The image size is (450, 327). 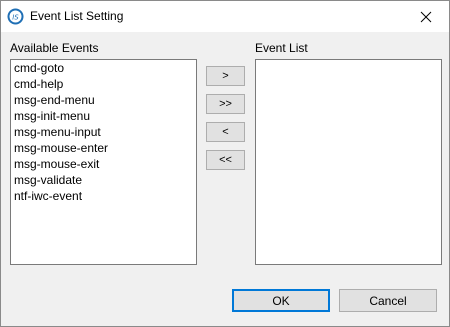 I want to click on app-logo-icon: IS, so click(x=15, y=16).